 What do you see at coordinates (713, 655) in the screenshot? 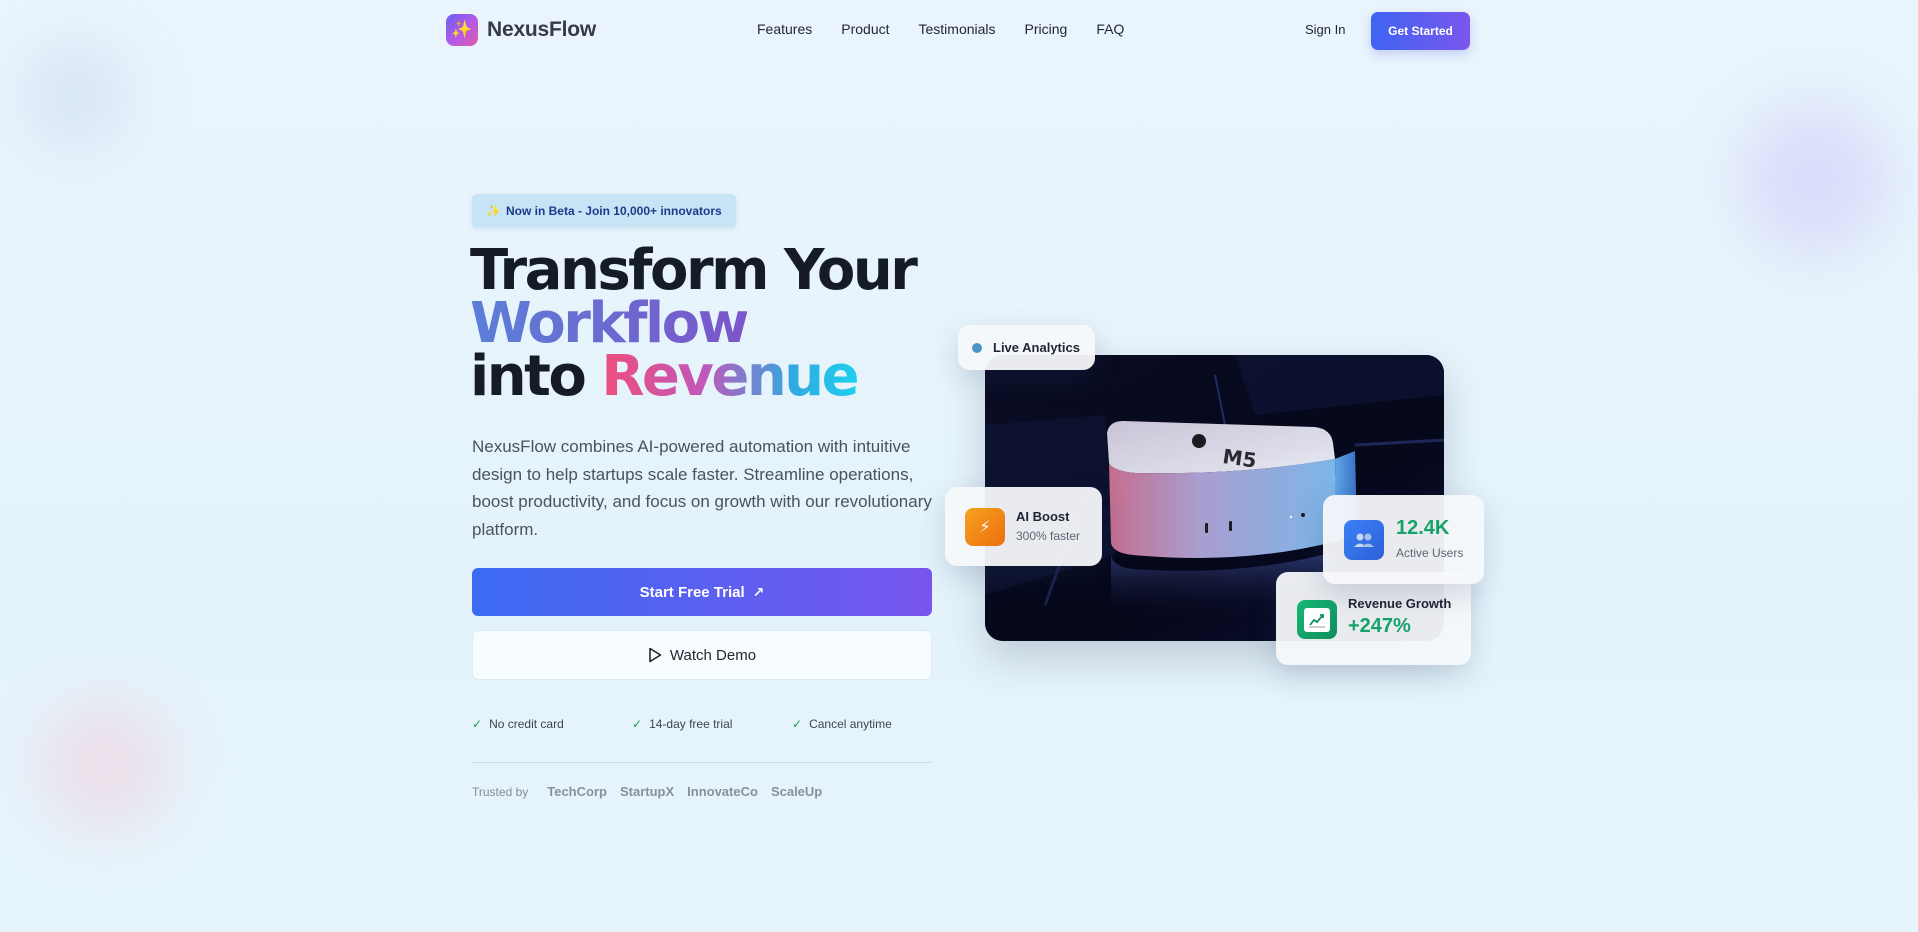
I see `watch-demo-label: Watch Demo` at bounding box center [713, 655].